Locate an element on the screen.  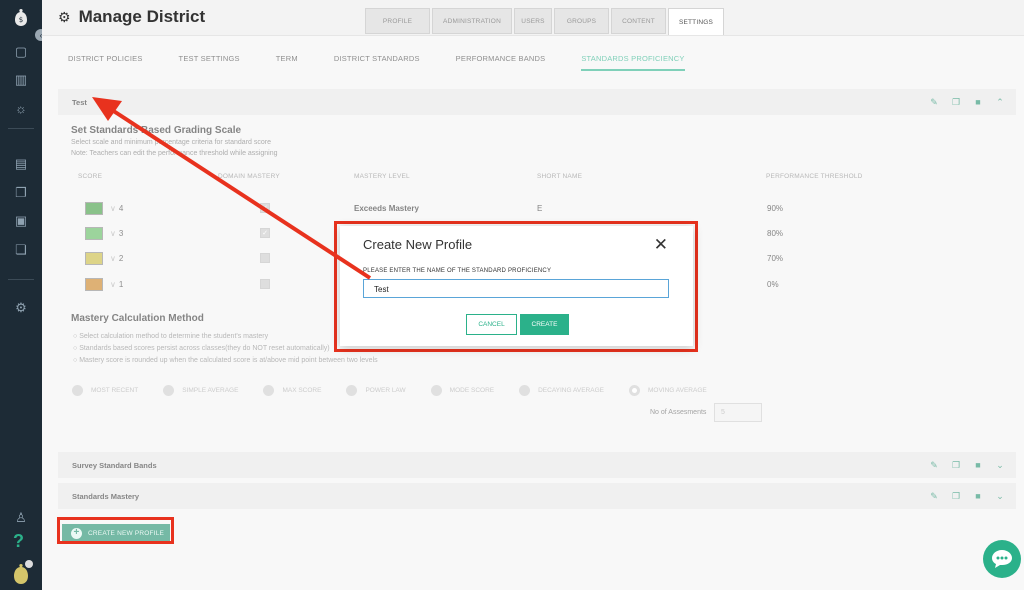
help-icon: ? is located at coordinates (18, 541).